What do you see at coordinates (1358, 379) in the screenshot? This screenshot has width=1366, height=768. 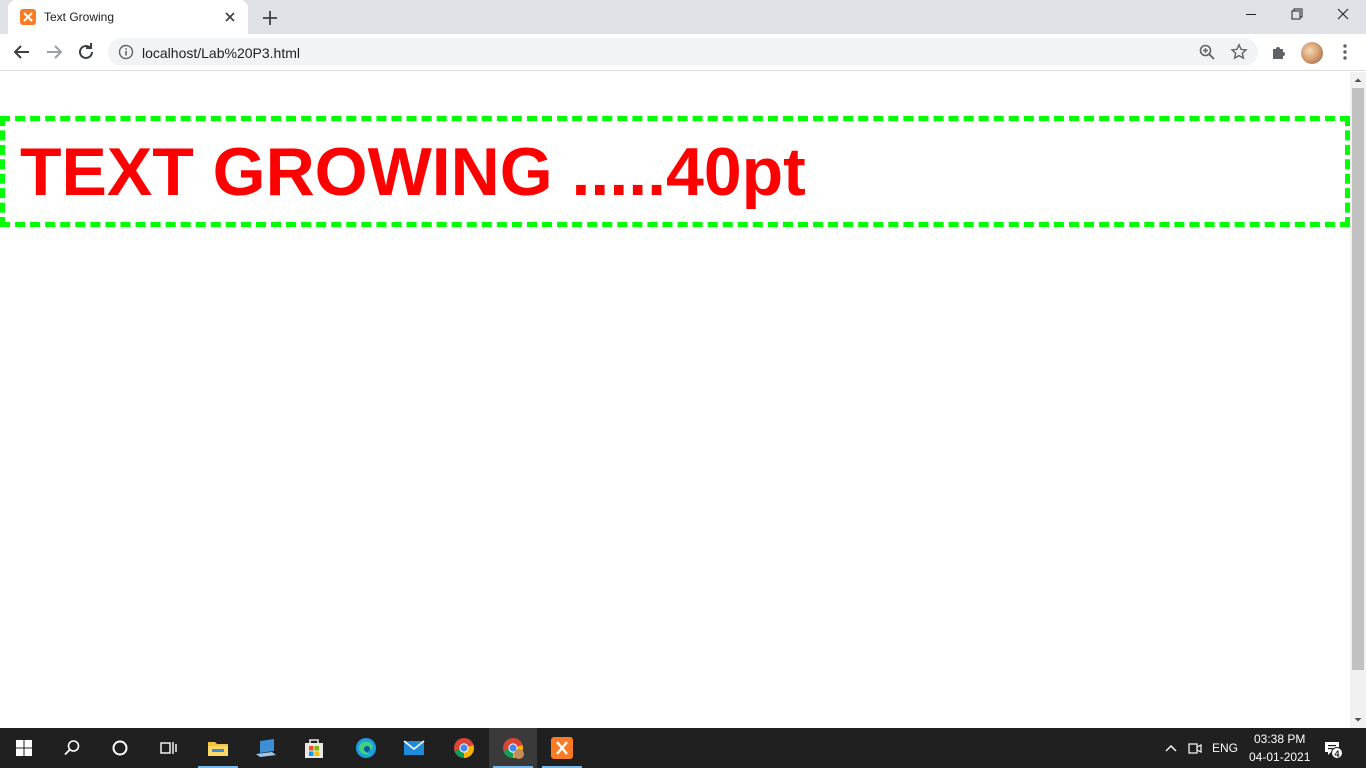 I see `scrollbar-thumb` at bounding box center [1358, 379].